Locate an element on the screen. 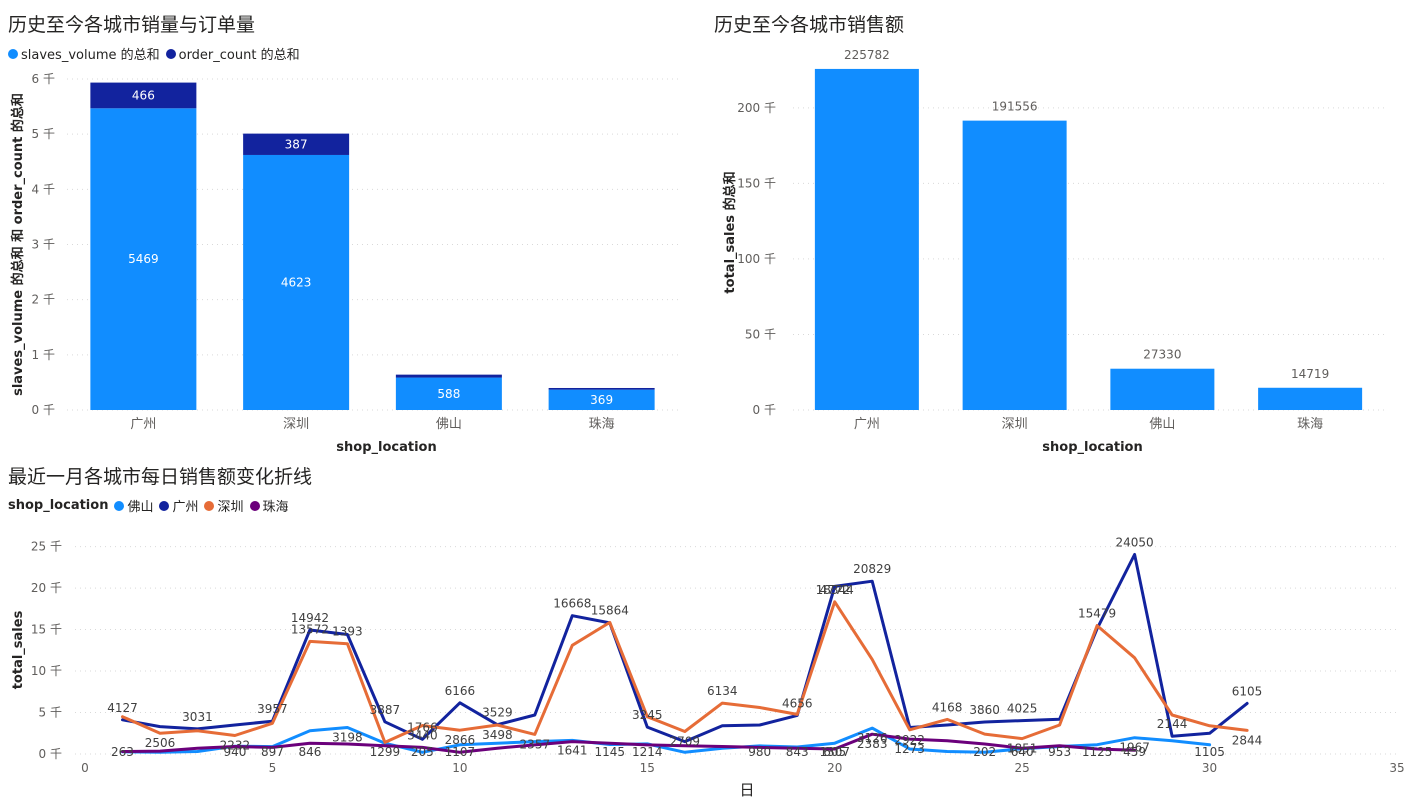 Image resolution: width=1411 pixels, height=805 pixels. chart3-data-label: 6166 is located at coordinates (460, 691).